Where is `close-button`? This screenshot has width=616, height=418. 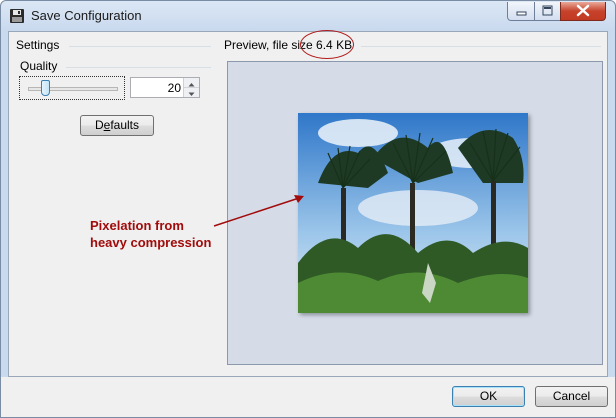 close-button is located at coordinates (583, 11).